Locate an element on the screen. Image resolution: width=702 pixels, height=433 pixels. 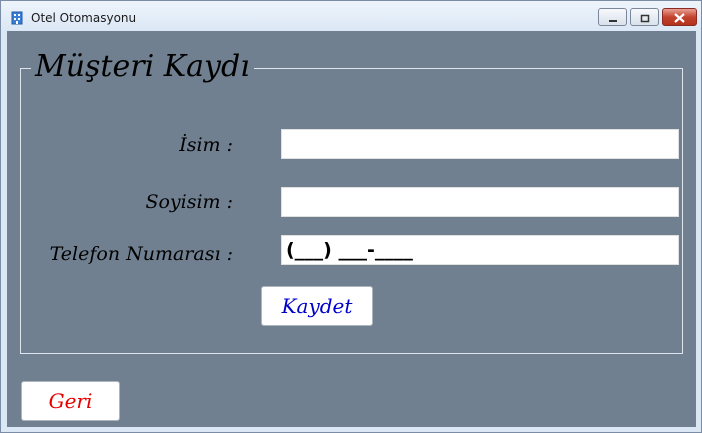
close-icon is located at coordinates (679, 17).